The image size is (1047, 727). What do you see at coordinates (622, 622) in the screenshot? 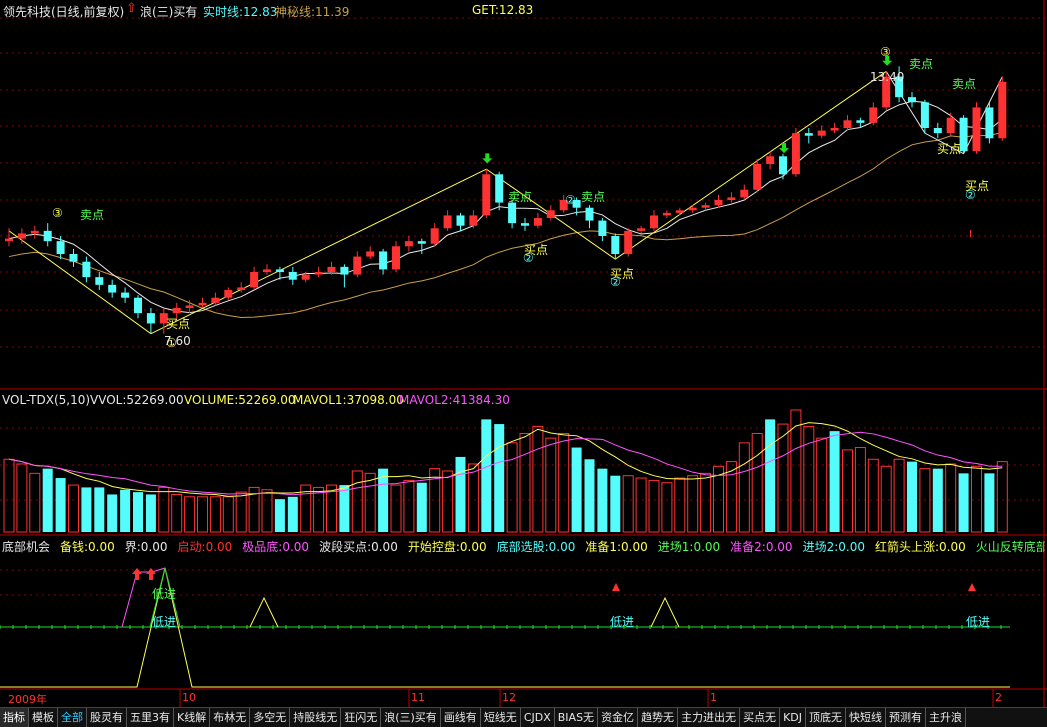
I see `dijin-label-3: 低进` at bounding box center [622, 622].